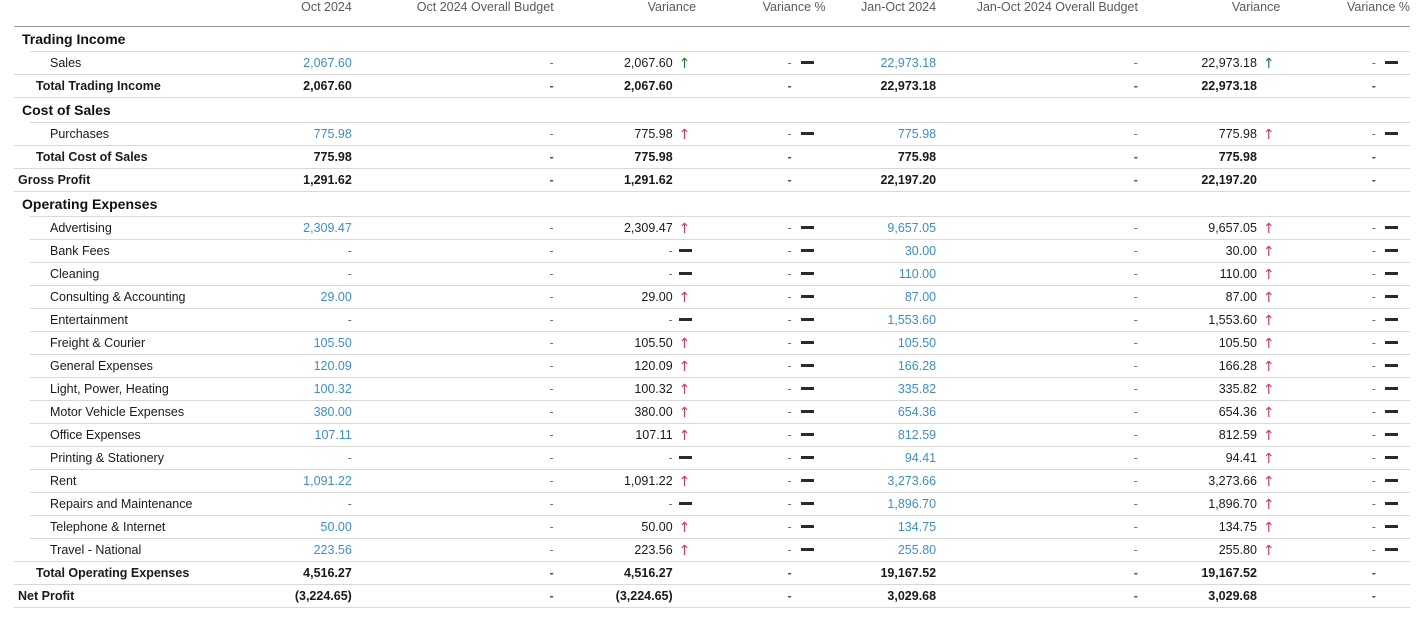 This screenshot has height=630, width=1418. I want to click on cell-jan-oct-2024: 110.00, so click(888, 274).